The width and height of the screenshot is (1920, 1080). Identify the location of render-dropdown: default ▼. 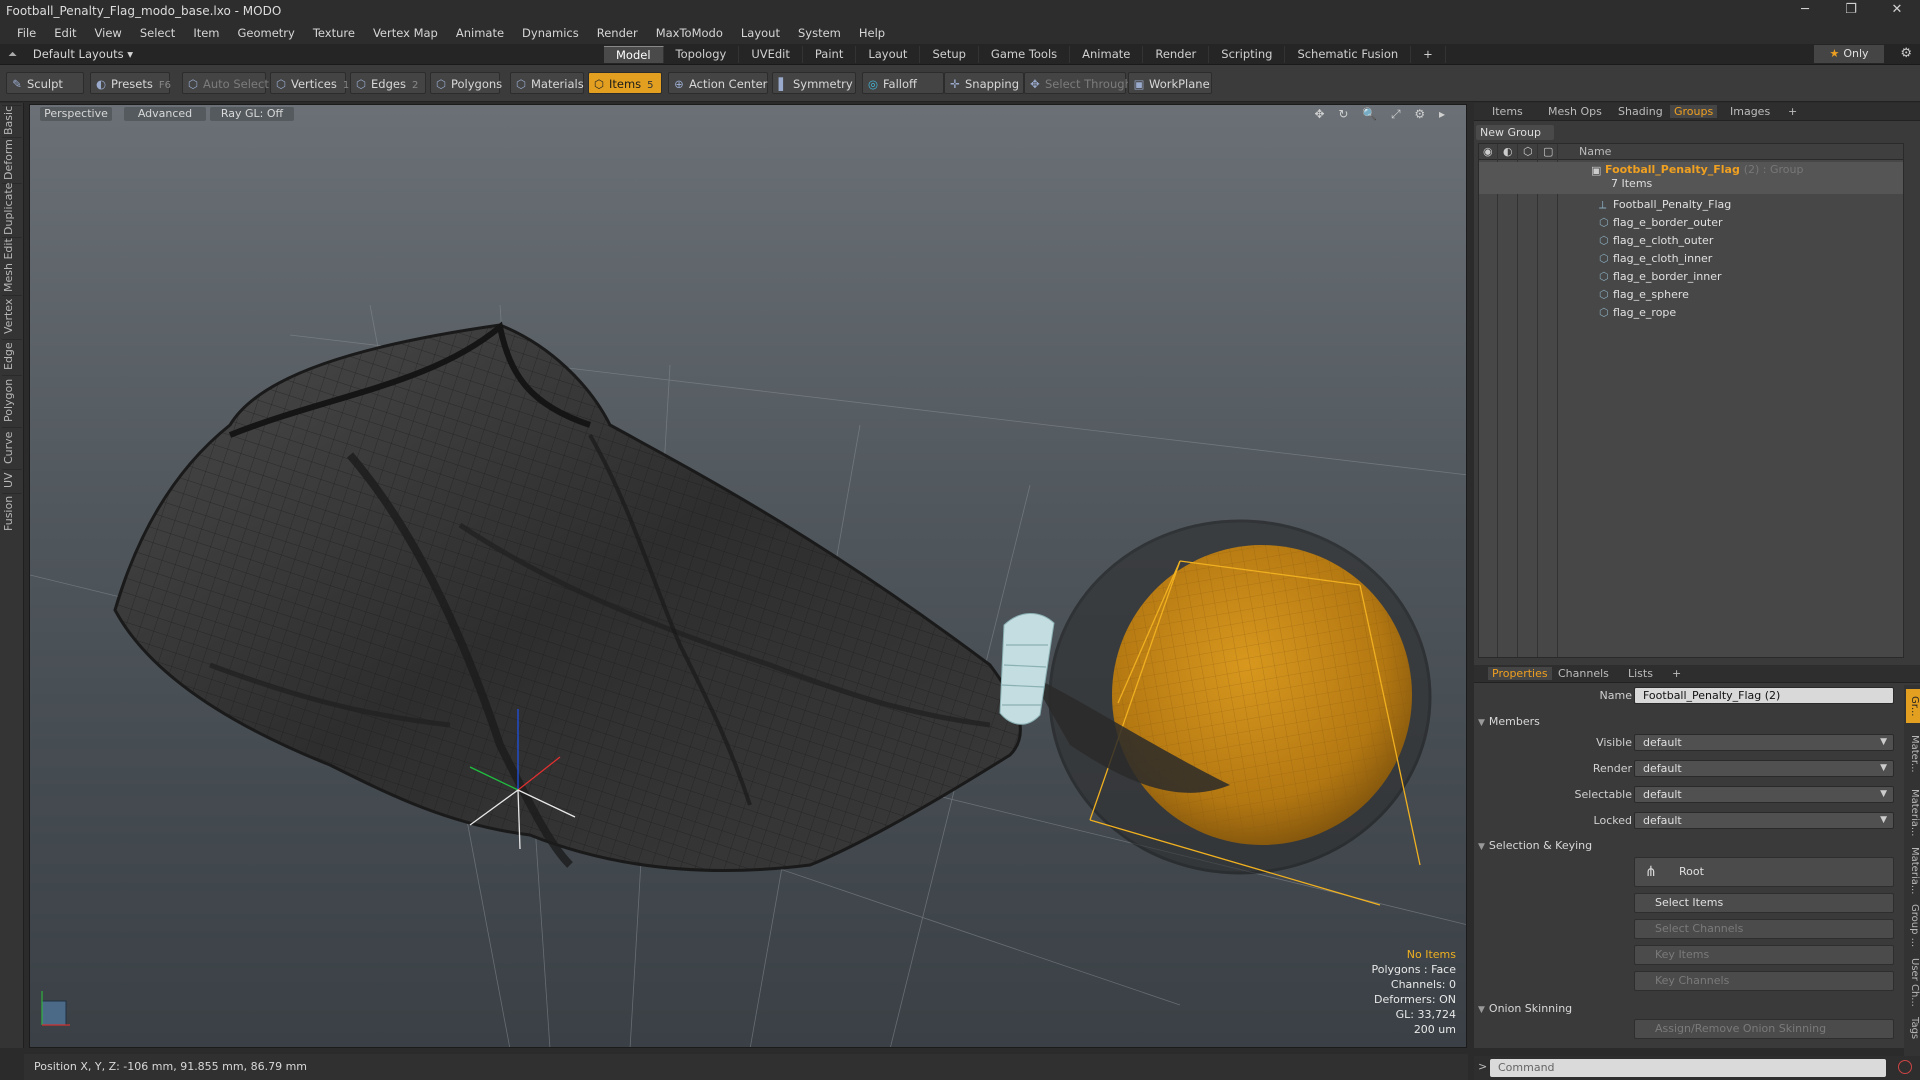
(1764, 768).